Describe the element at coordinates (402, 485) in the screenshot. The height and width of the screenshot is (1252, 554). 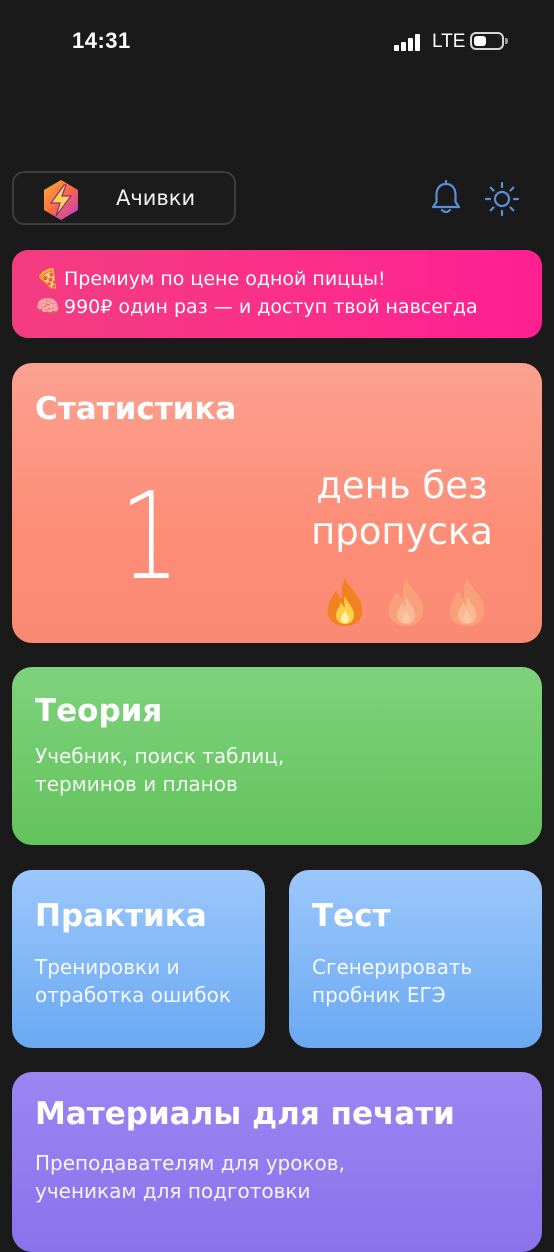
I see `streak-label-line-1: день без` at that location.